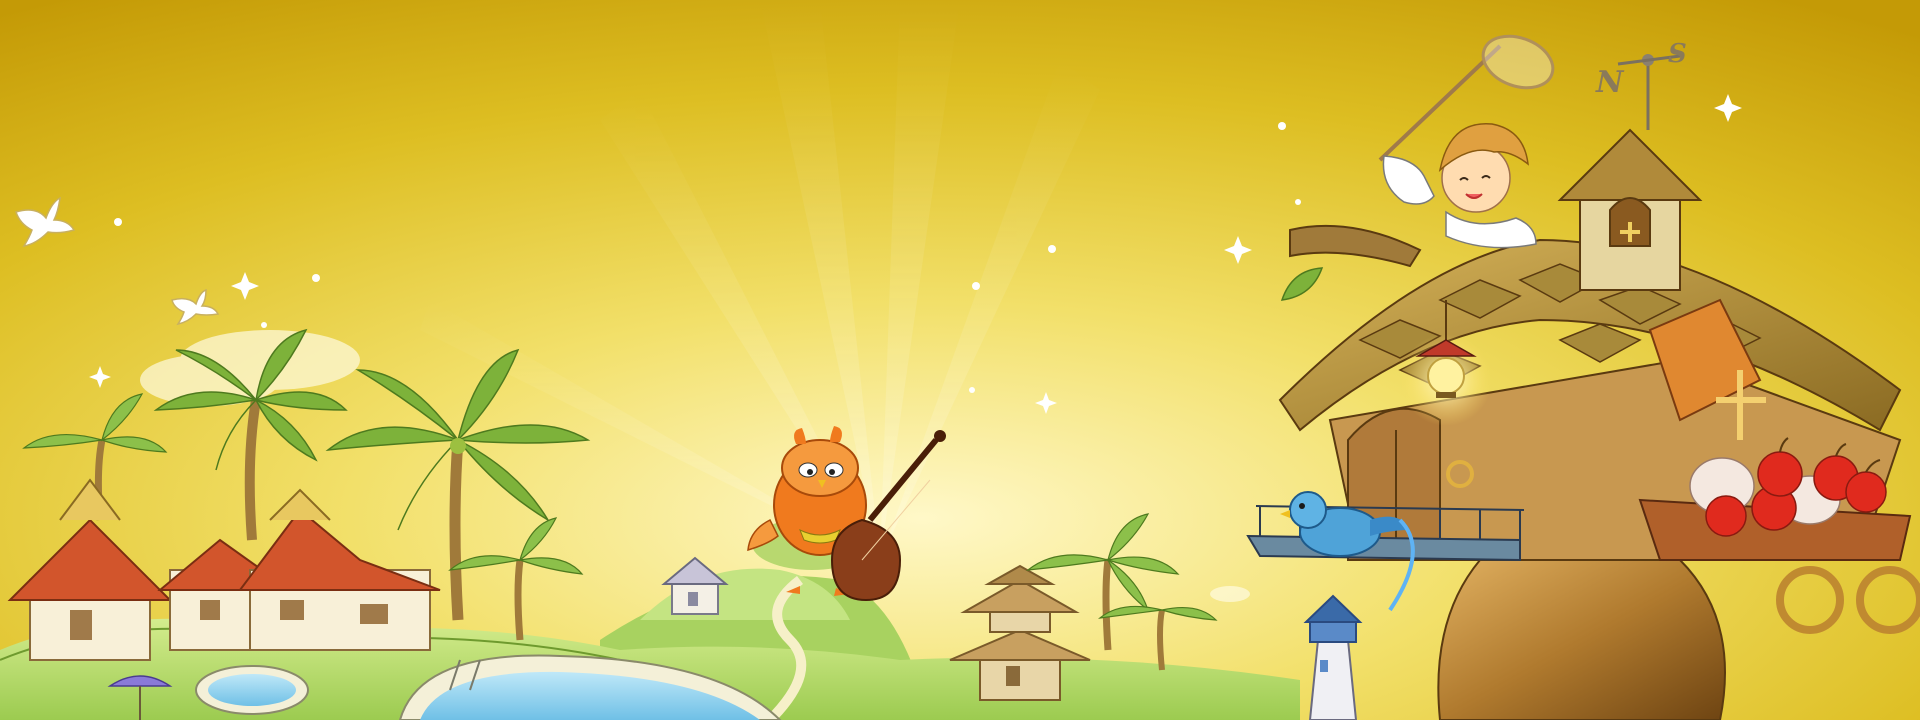 This screenshot has width=1920, height=720. I want to click on compass-south-label: S, so click(1677, 54).